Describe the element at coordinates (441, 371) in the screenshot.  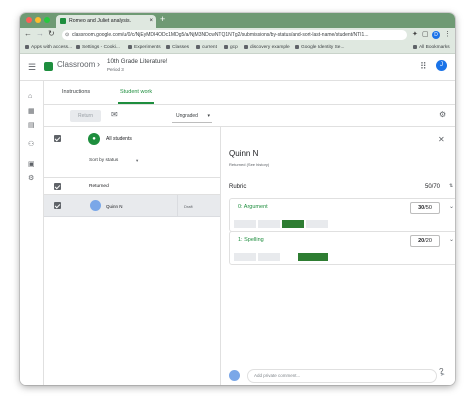
I see `help-icon: ?` at that location.